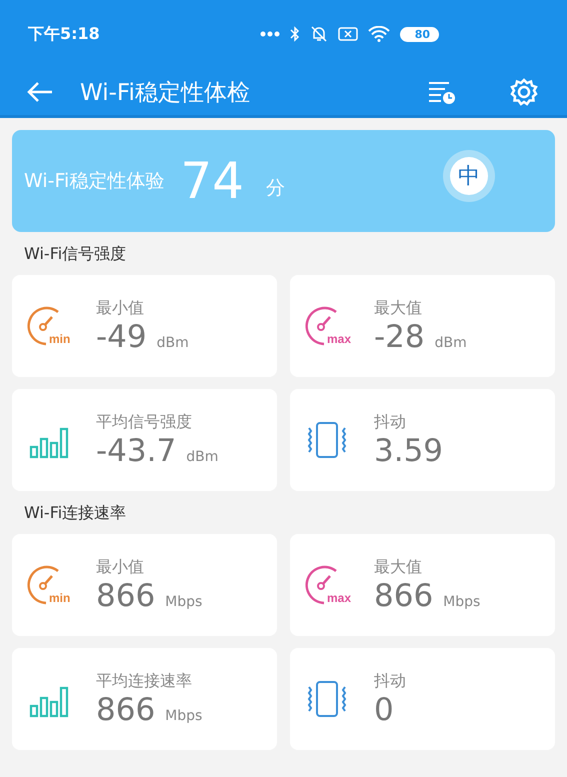 The image size is (567, 777). Describe the element at coordinates (165, 93) in the screenshot. I see `page-title: Wi-Fi稳定性体检` at that location.